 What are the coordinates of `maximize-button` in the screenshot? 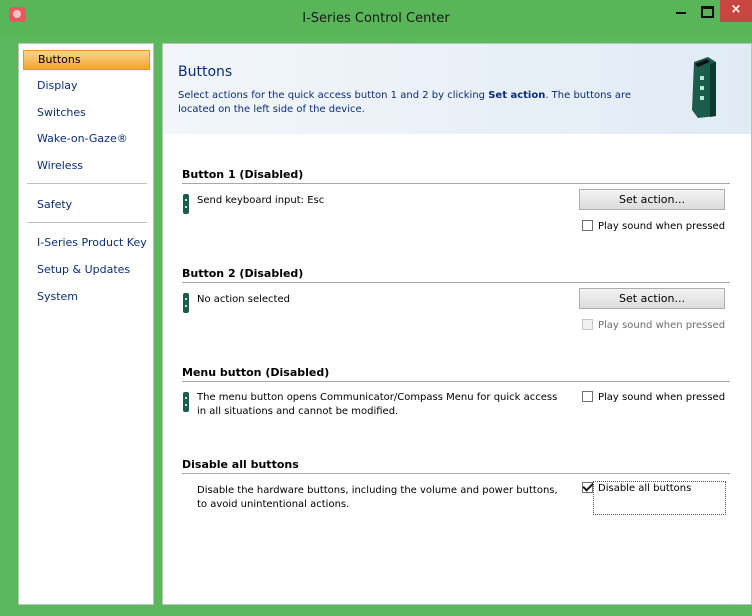 It's located at (707, 11).